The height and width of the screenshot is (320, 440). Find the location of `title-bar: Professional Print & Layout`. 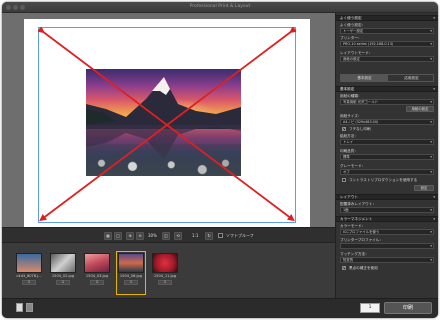

title-bar: Professional Print & Layout is located at coordinates (220, 7).